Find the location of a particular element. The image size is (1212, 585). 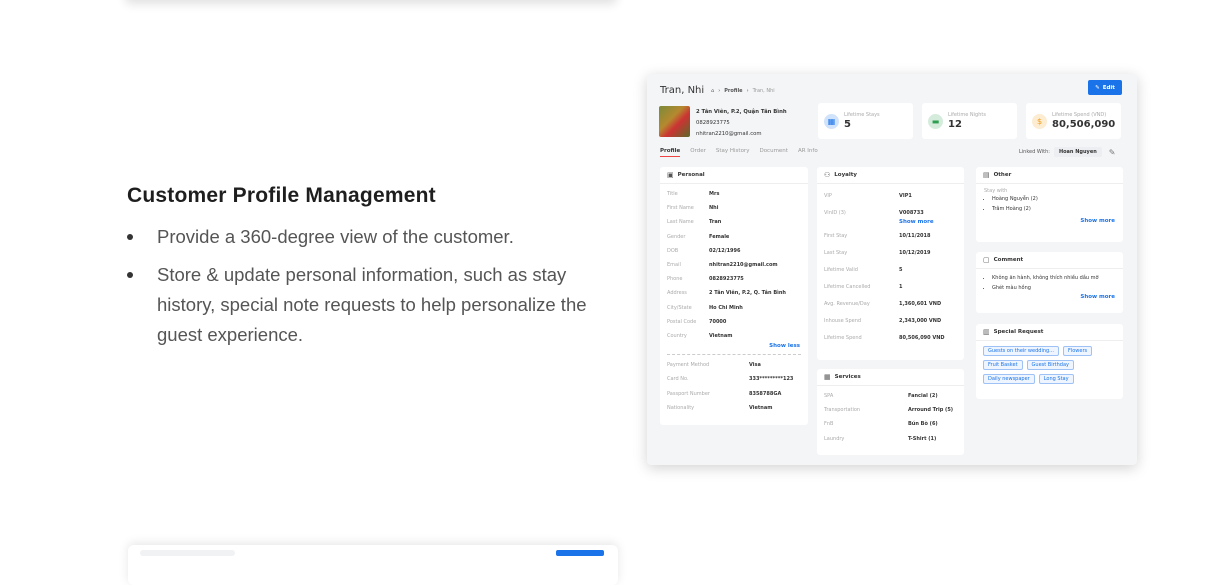

row-value: Female is located at coordinates (719, 236).